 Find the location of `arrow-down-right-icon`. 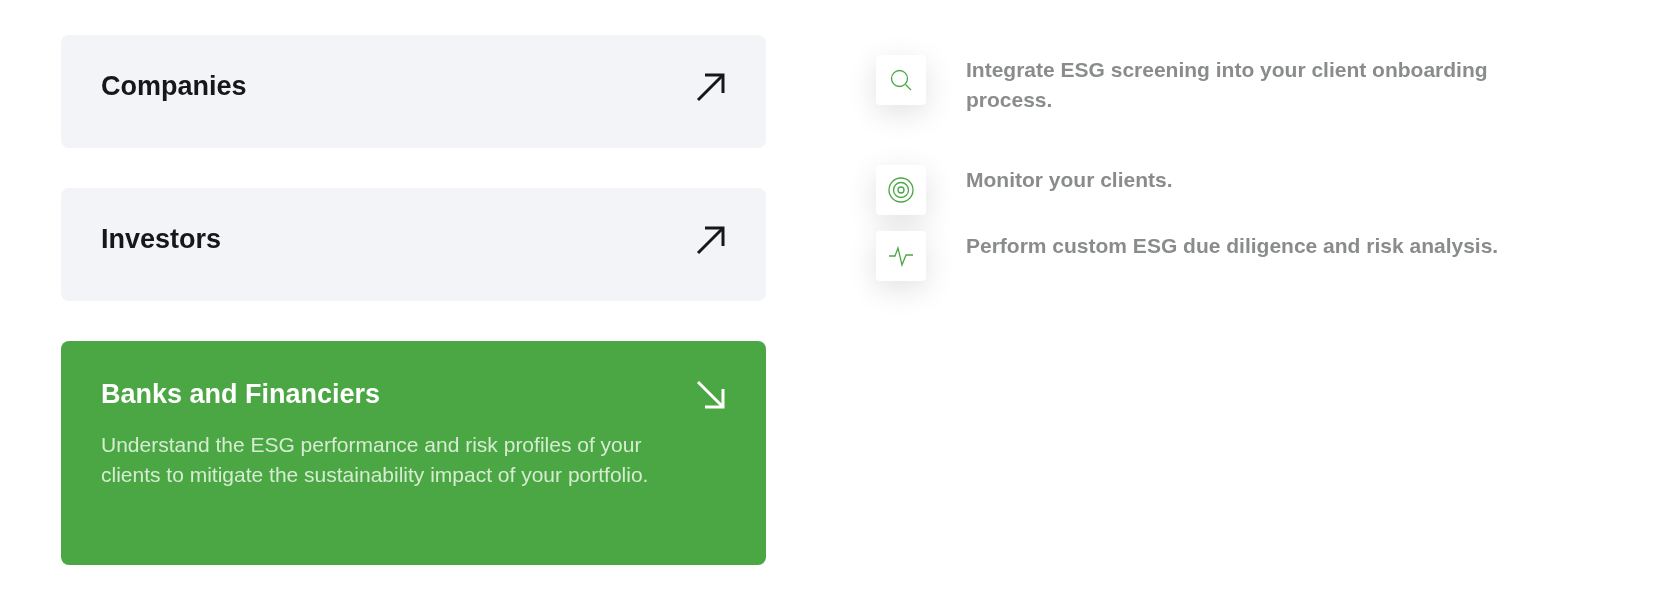

arrow-down-right-icon is located at coordinates (711, 394).